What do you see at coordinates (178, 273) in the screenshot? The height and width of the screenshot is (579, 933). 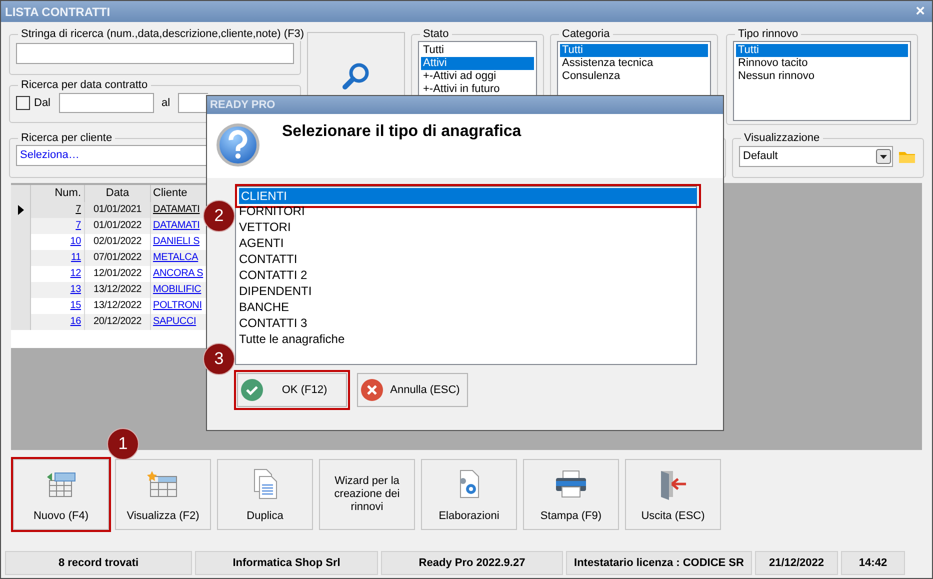 I see `client-link: ANCORA S` at bounding box center [178, 273].